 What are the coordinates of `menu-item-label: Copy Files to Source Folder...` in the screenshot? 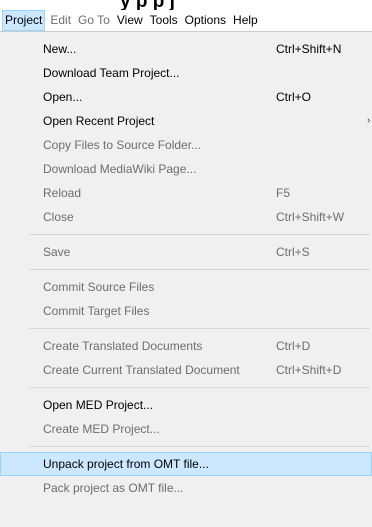 It's located at (122, 145).